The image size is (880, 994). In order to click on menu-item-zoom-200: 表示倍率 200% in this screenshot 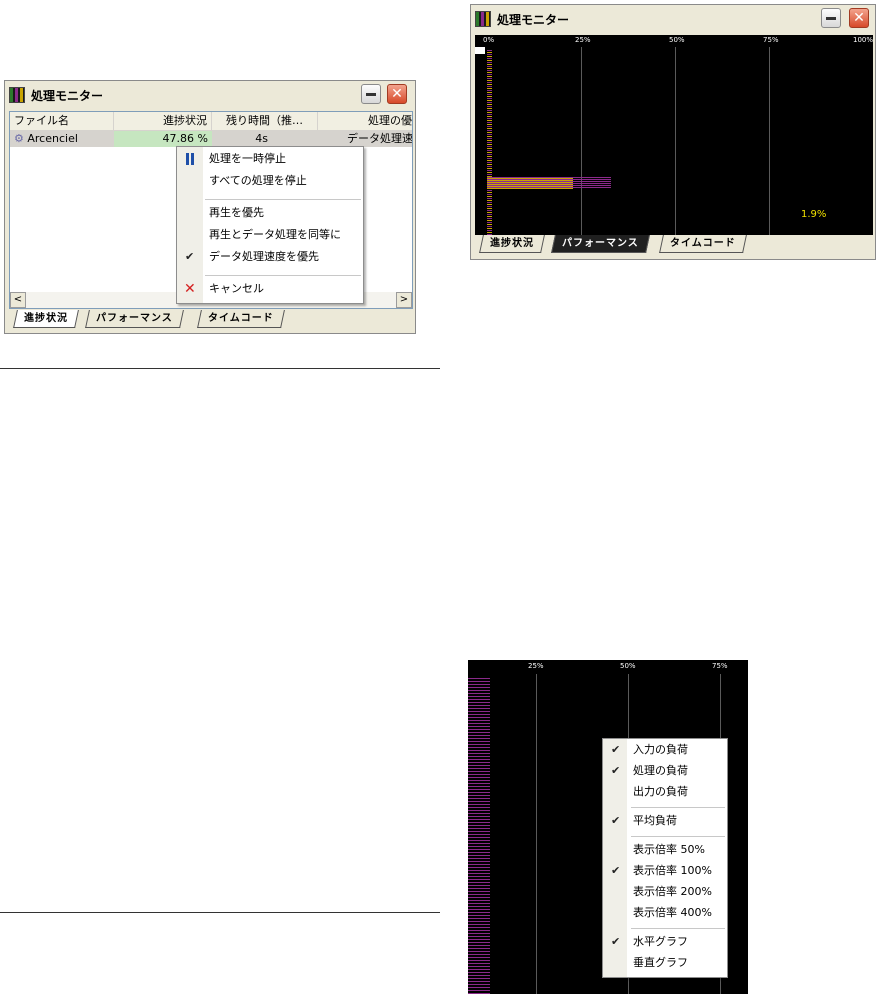, I will do `click(665, 892)`.